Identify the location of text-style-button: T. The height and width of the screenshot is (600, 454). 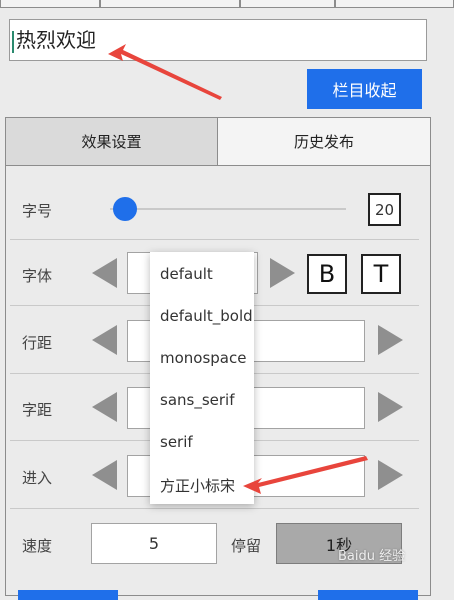
(381, 274).